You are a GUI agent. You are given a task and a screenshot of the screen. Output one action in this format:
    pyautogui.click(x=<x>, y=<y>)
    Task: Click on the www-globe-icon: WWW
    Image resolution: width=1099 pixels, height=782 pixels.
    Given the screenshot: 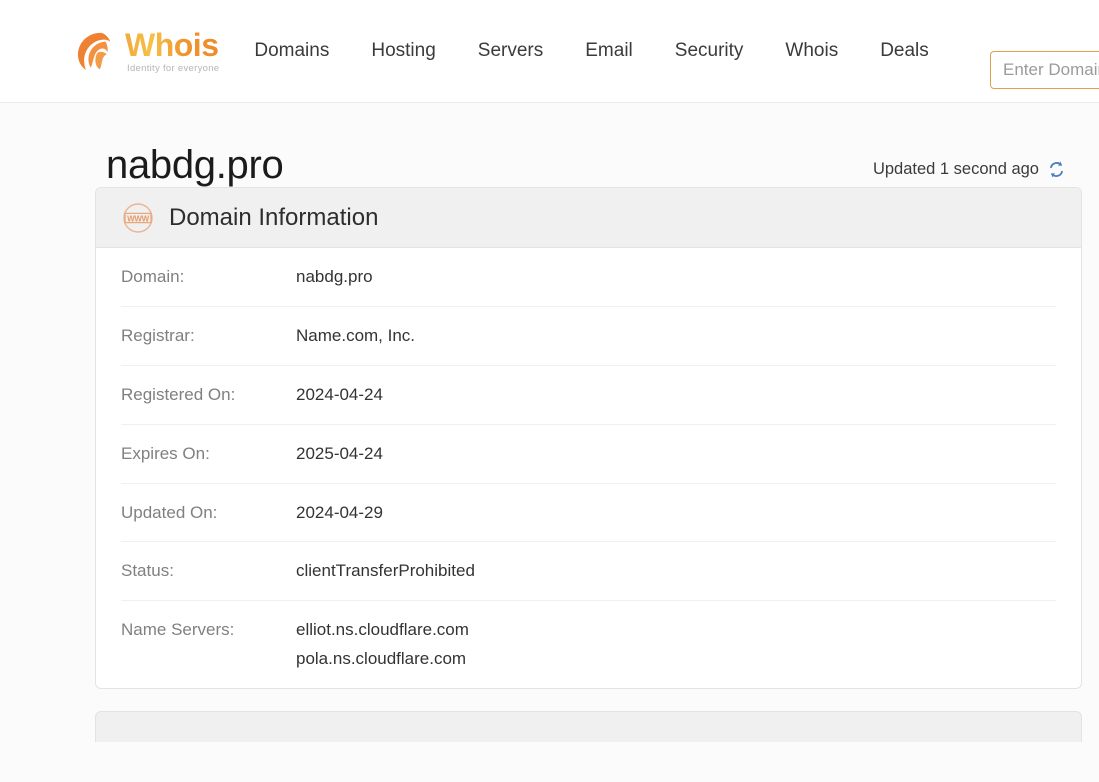 What is the action you would take?
    pyautogui.click(x=138, y=218)
    